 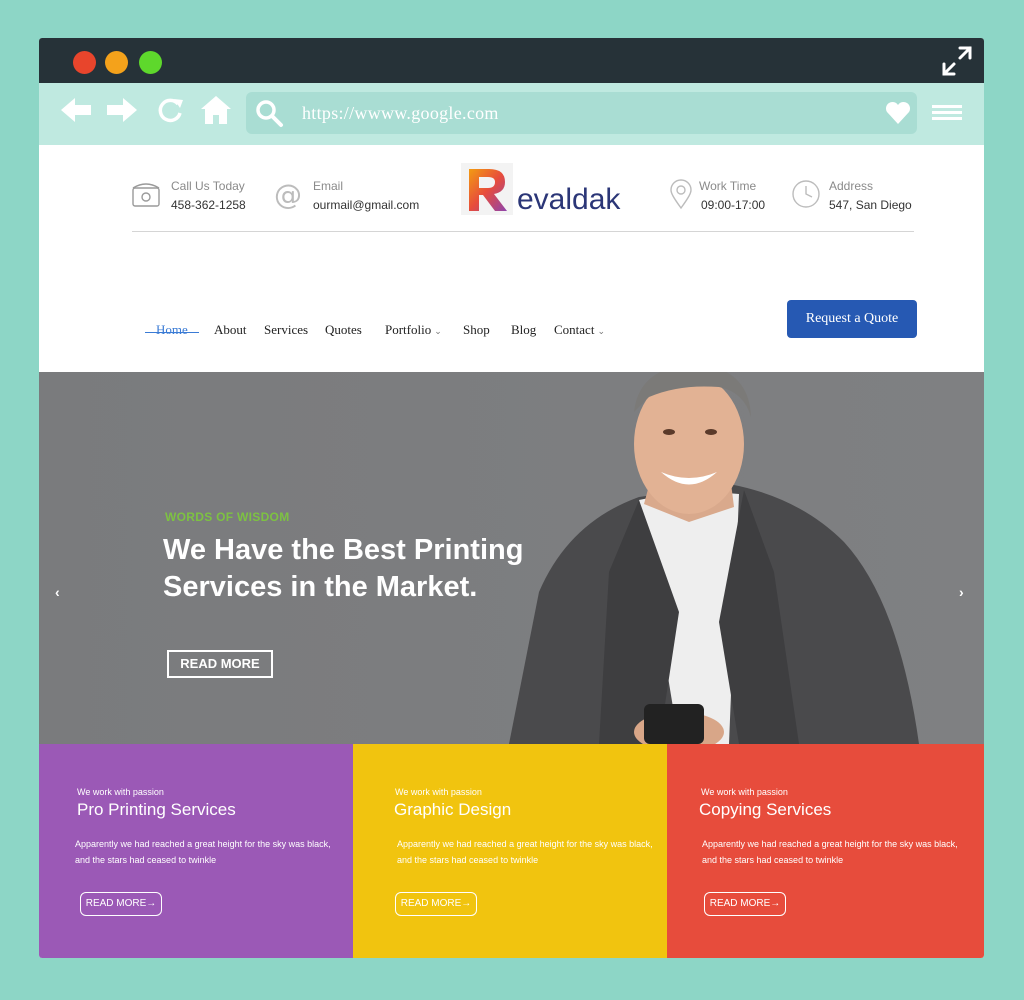 I want to click on nav-active-indicator, so click(x=172, y=332).